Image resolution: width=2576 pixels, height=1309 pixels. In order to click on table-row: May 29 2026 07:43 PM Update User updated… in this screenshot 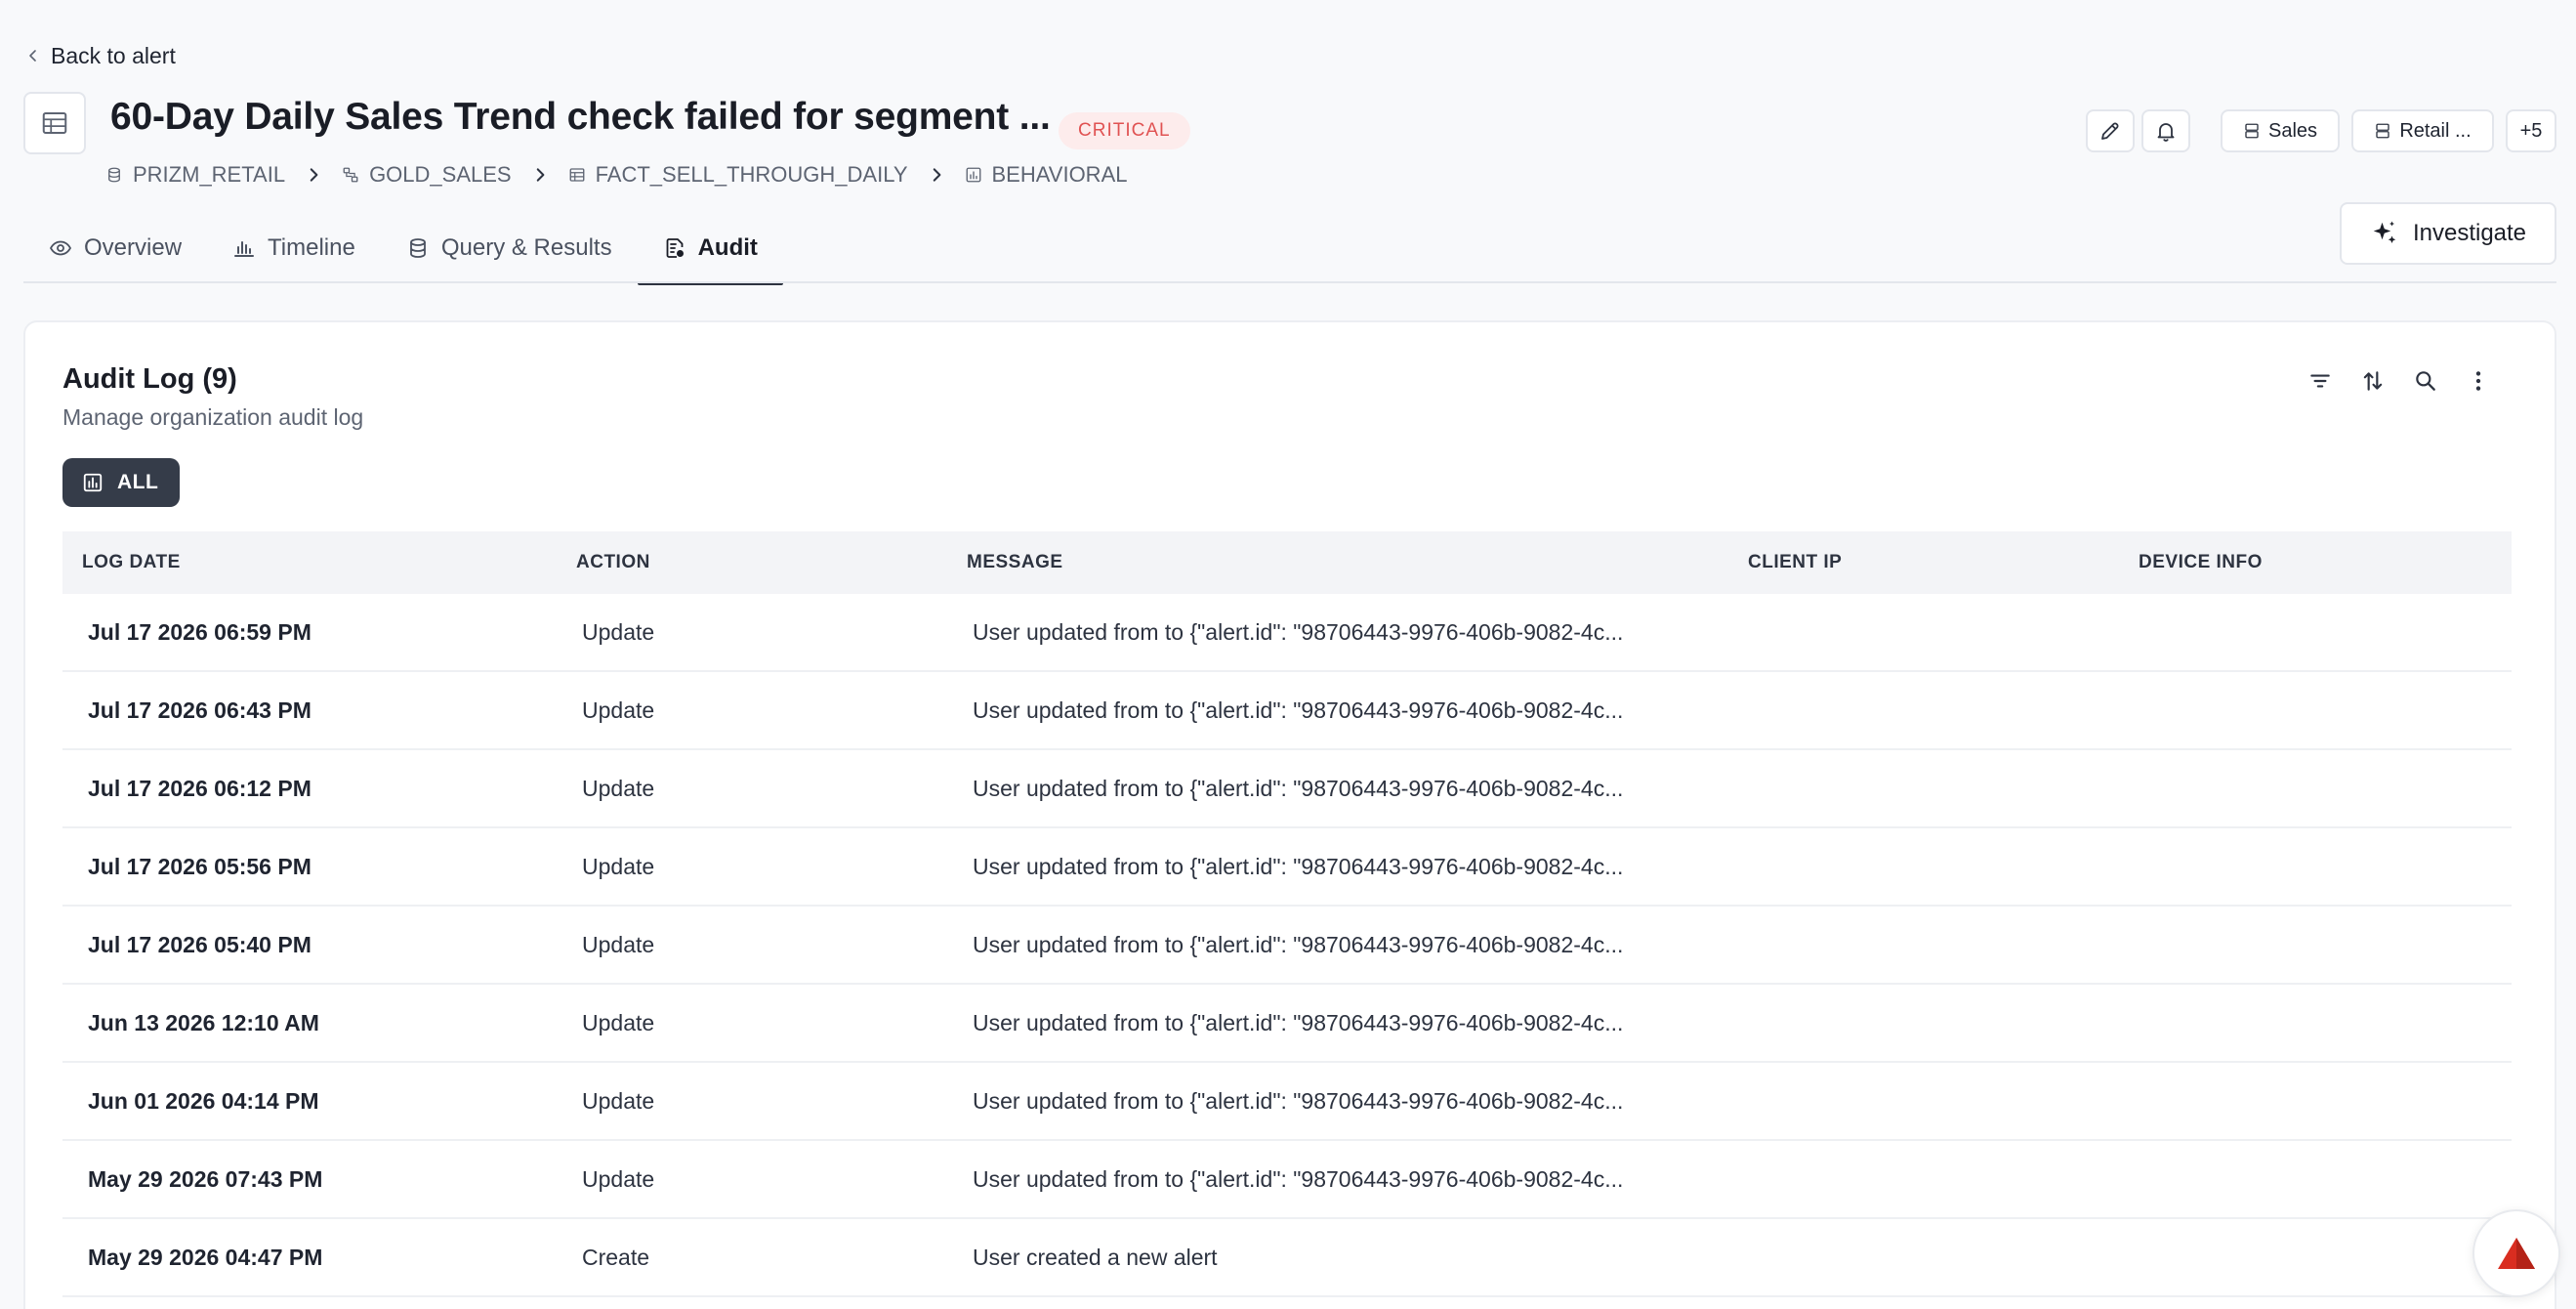, I will do `click(1287, 1180)`.